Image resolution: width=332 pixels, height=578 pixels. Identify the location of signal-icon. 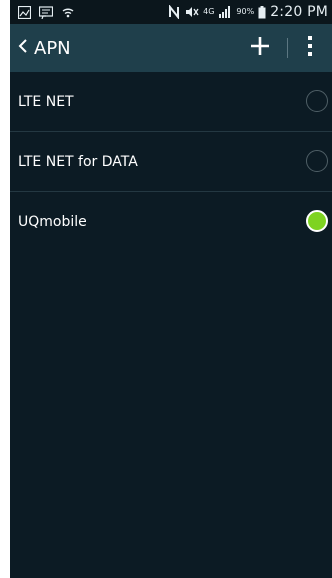
(225, 12).